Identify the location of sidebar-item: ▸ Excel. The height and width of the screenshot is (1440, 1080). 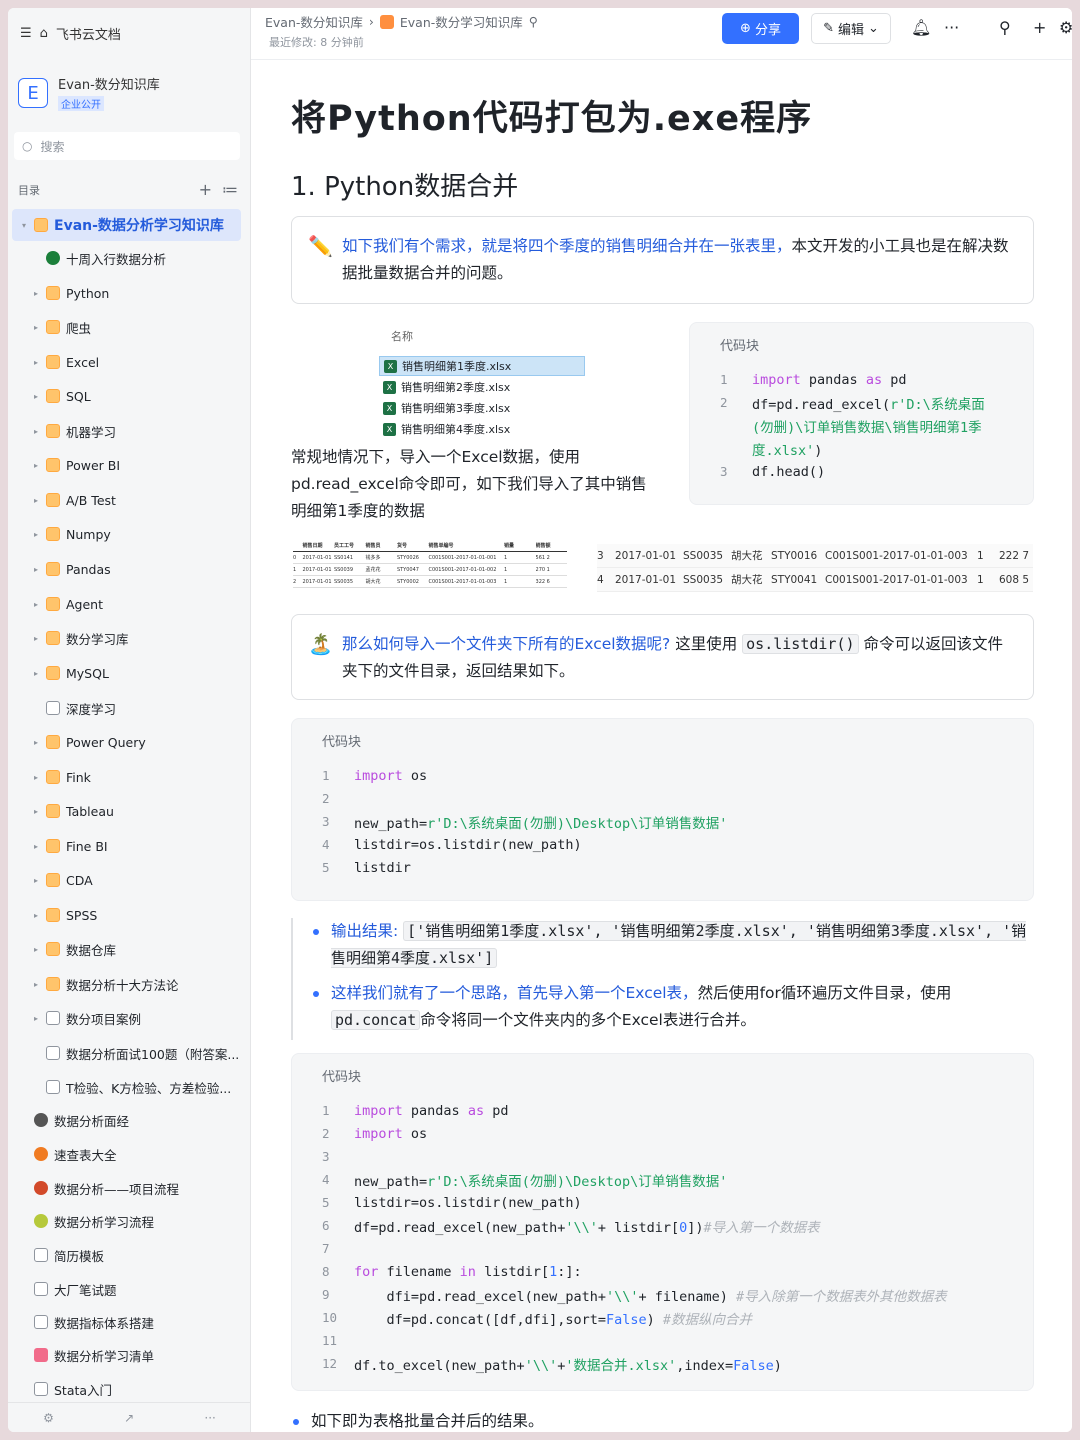
(129, 362).